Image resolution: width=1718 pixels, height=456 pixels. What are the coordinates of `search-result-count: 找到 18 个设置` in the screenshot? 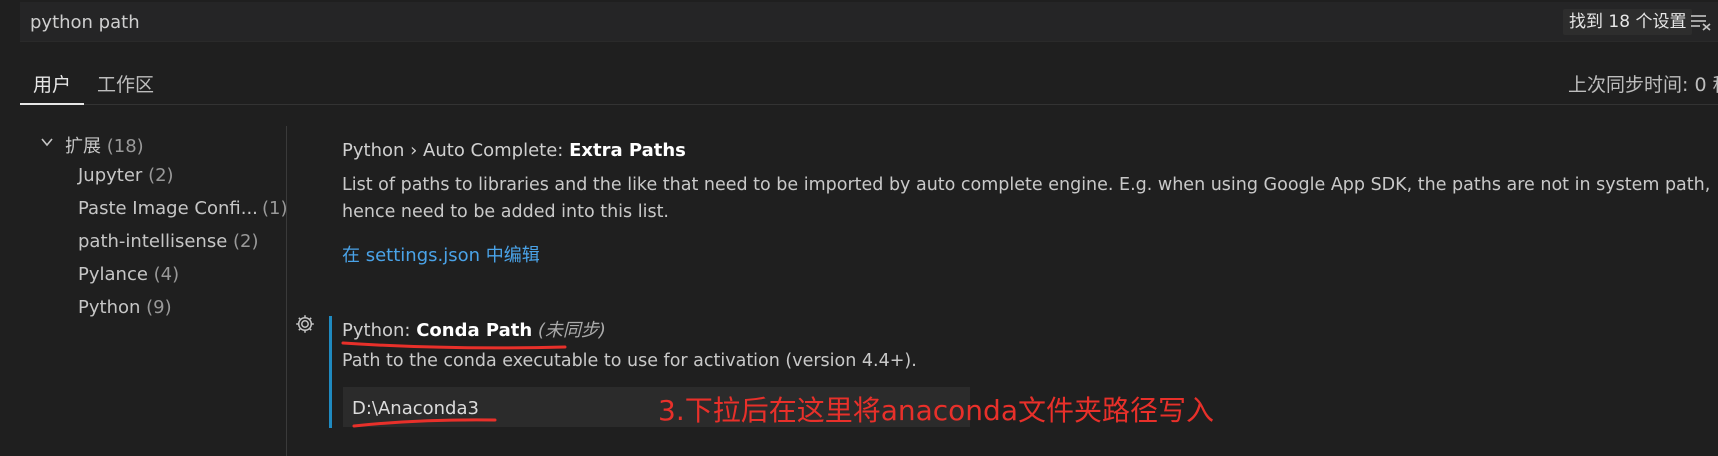 It's located at (1628, 22).